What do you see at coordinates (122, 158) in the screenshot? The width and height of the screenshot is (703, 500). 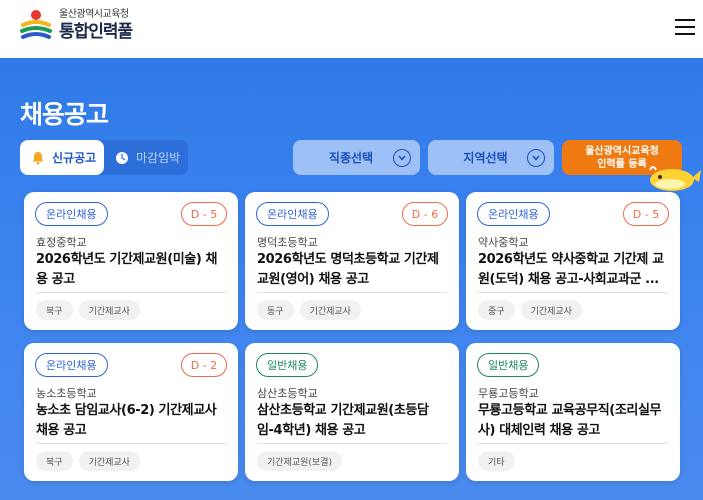 I see `clock-icon` at bounding box center [122, 158].